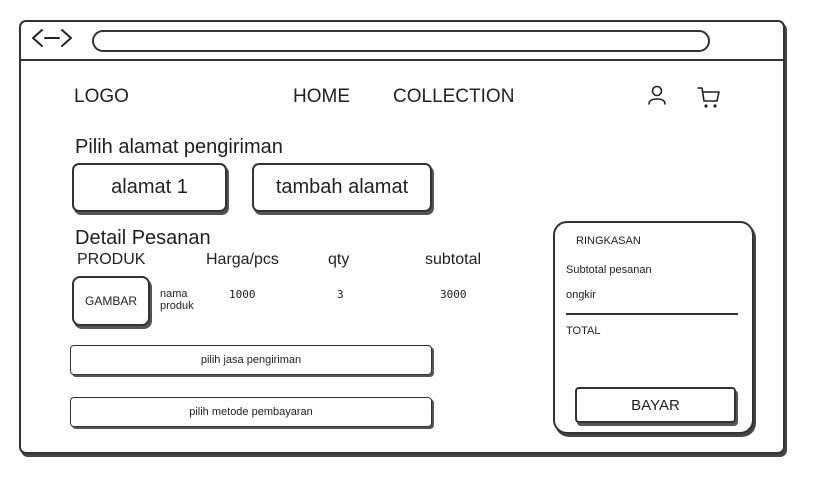  Describe the element at coordinates (402, 60) in the screenshot. I see `browser-toolbar-divider` at that location.